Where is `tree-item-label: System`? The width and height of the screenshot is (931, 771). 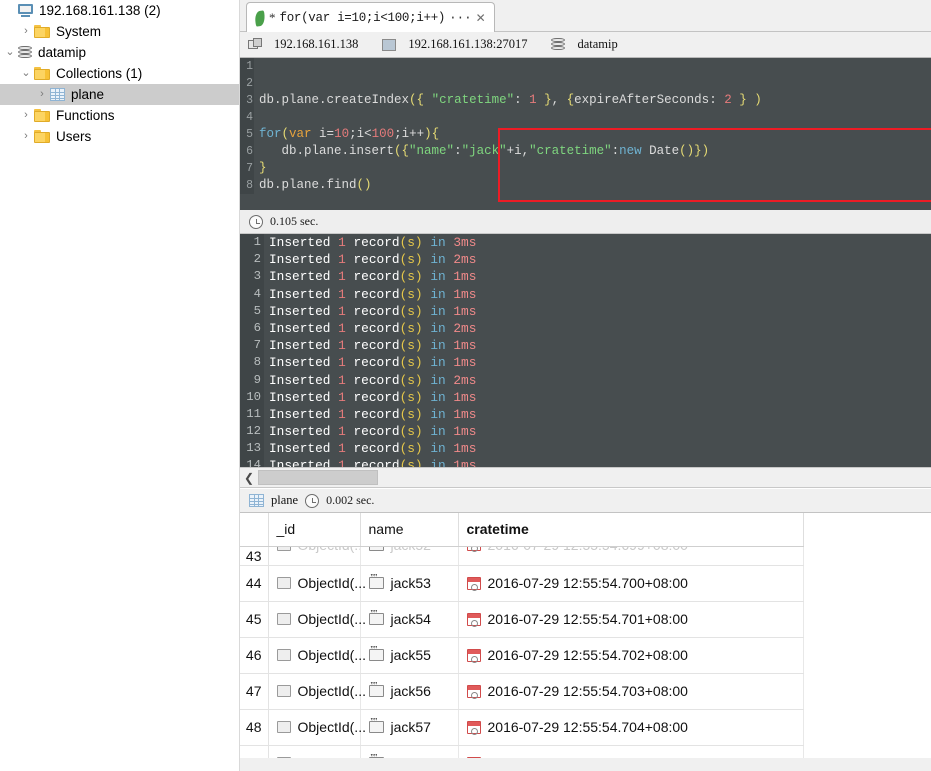
tree-item-label: System is located at coordinates (79, 31).